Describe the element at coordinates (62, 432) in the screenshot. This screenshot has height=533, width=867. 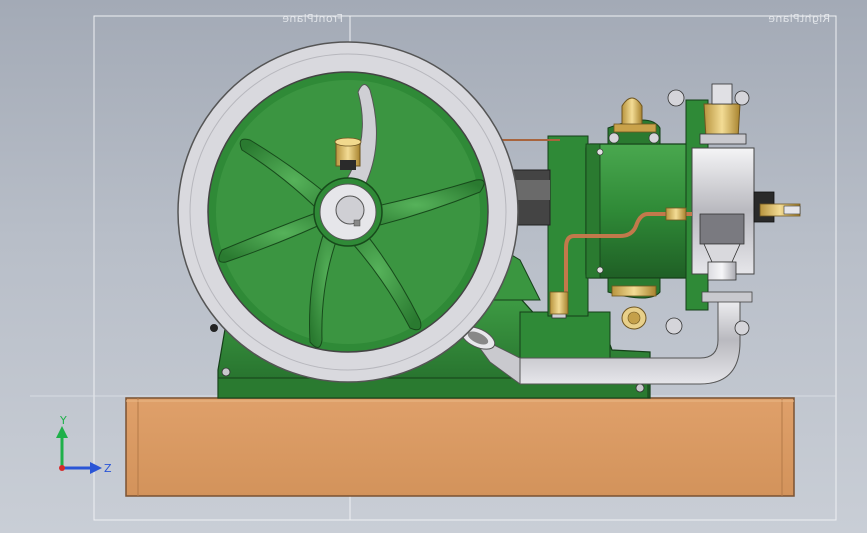
I see `y-axis-arrow-icon` at that location.